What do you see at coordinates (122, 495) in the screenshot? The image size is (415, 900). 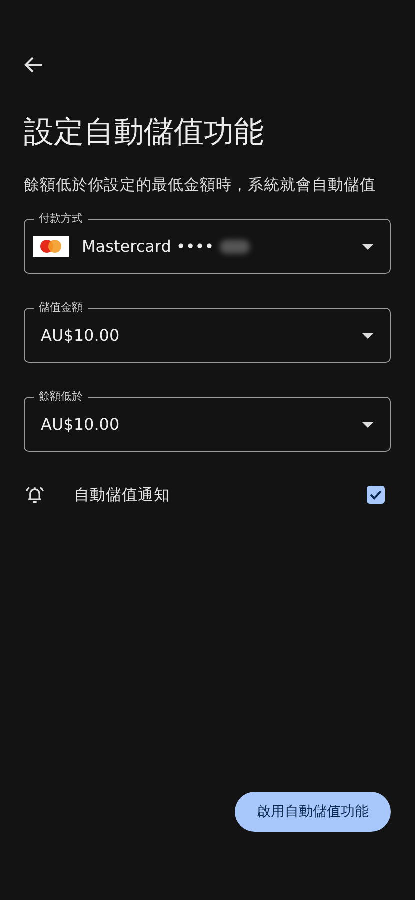 I see `notification-label: 自動儲值通知` at bounding box center [122, 495].